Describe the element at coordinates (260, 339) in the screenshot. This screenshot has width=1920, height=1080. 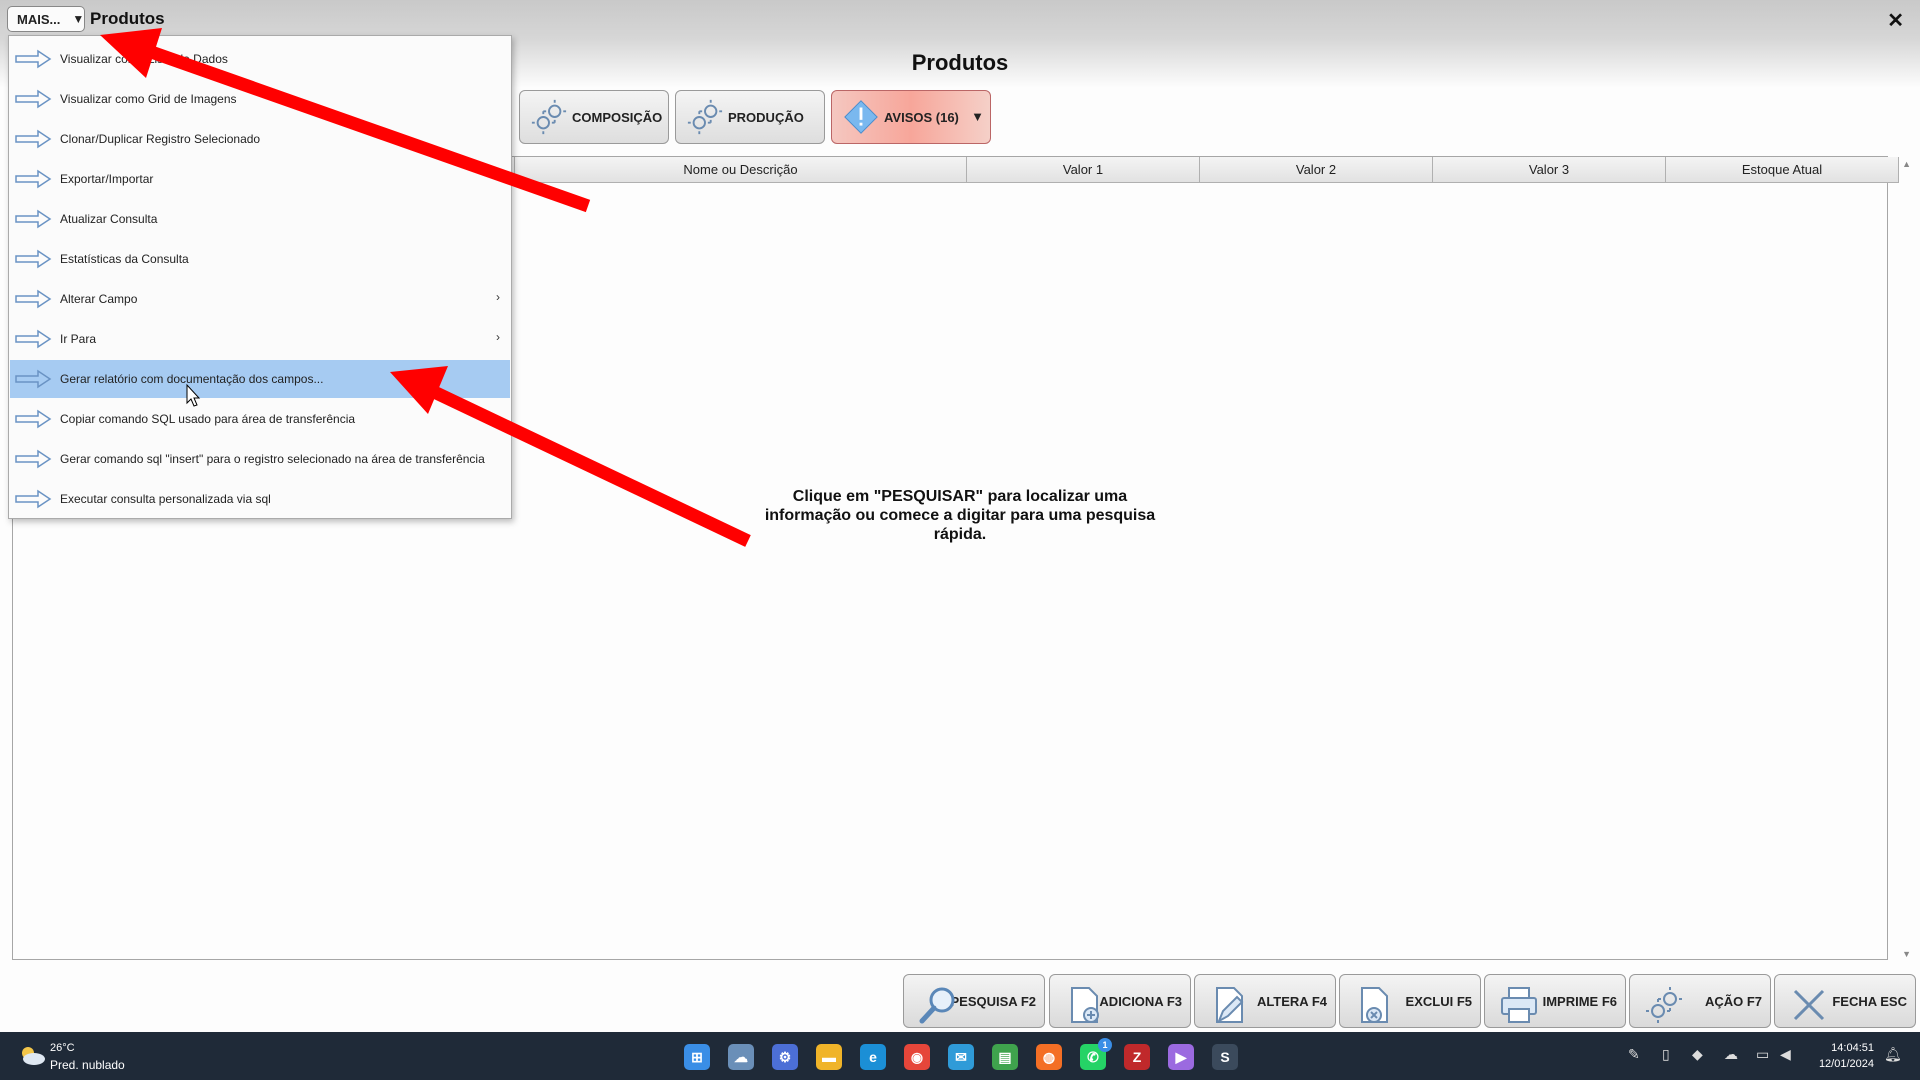
I see `menu-item: Ir Para ›` at that location.